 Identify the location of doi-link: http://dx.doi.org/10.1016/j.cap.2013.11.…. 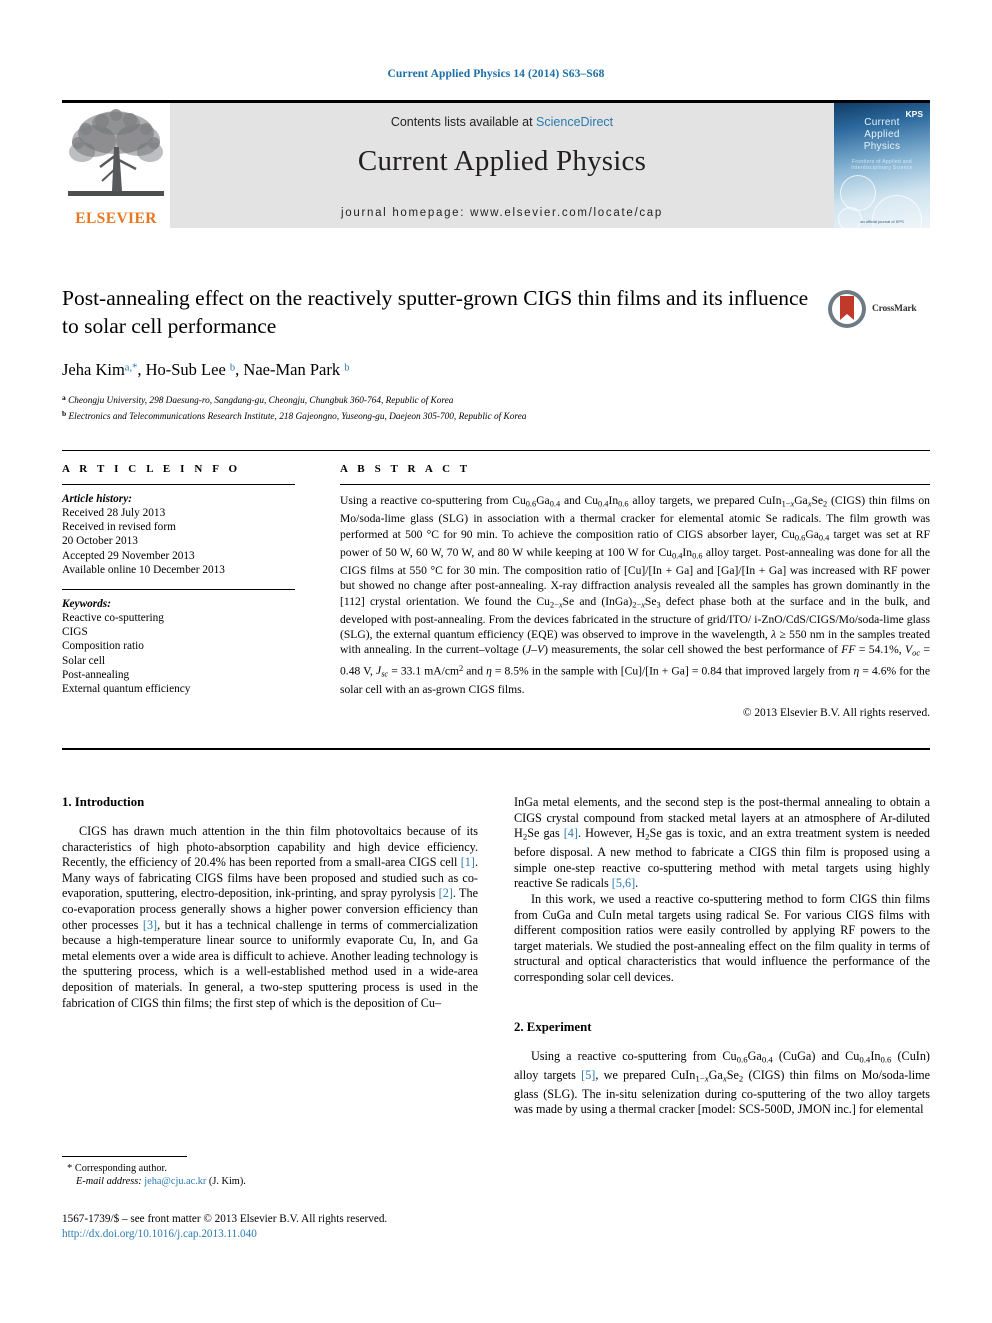
(277, 1234).